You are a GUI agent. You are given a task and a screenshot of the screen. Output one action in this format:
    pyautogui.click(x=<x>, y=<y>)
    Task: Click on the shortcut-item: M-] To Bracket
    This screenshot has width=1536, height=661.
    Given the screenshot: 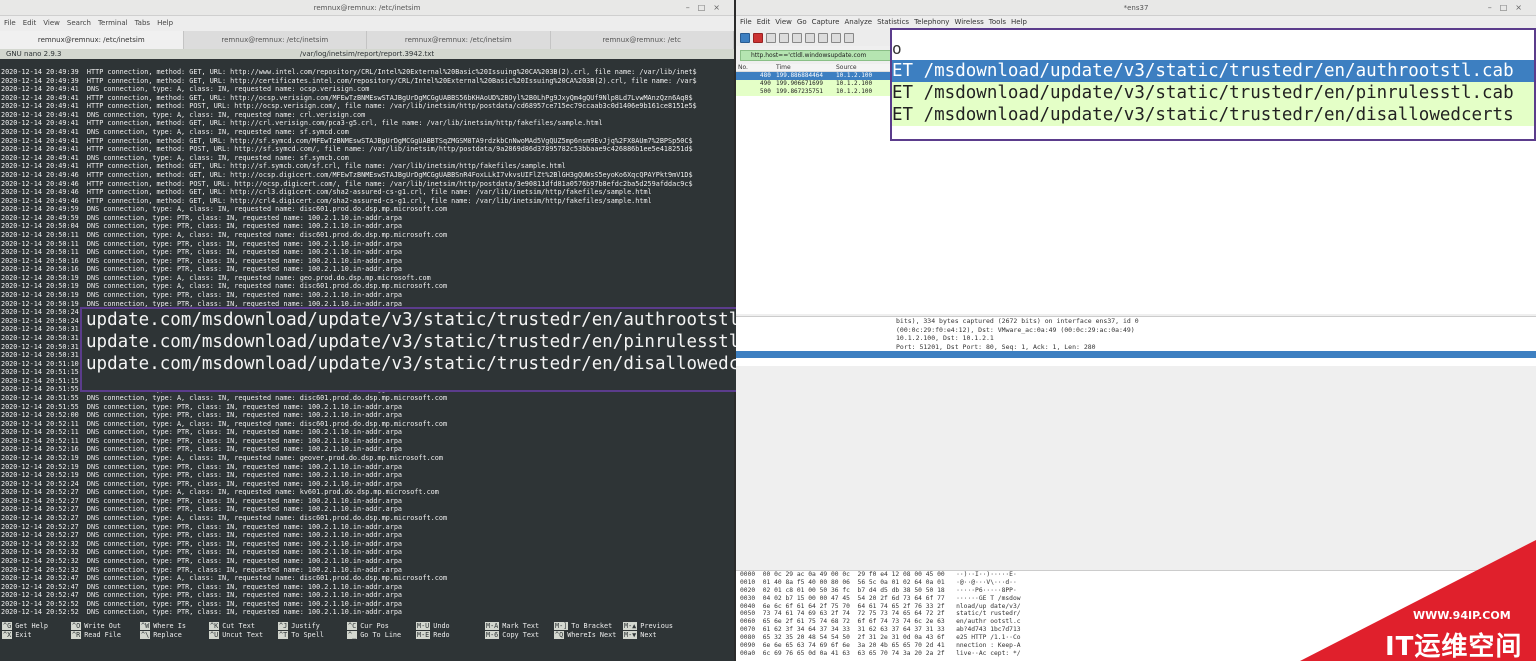 What is the action you would take?
    pyautogui.click(x=583, y=626)
    